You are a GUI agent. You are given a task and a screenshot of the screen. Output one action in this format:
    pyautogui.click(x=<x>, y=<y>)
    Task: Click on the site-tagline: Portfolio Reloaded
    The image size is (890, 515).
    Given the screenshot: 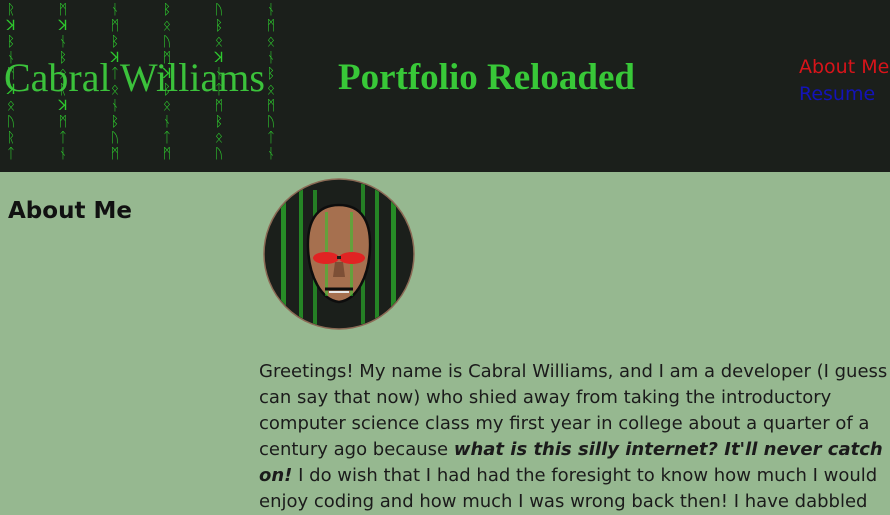 What is the action you would take?
    pyautogui.click(x=486, y=77)
    